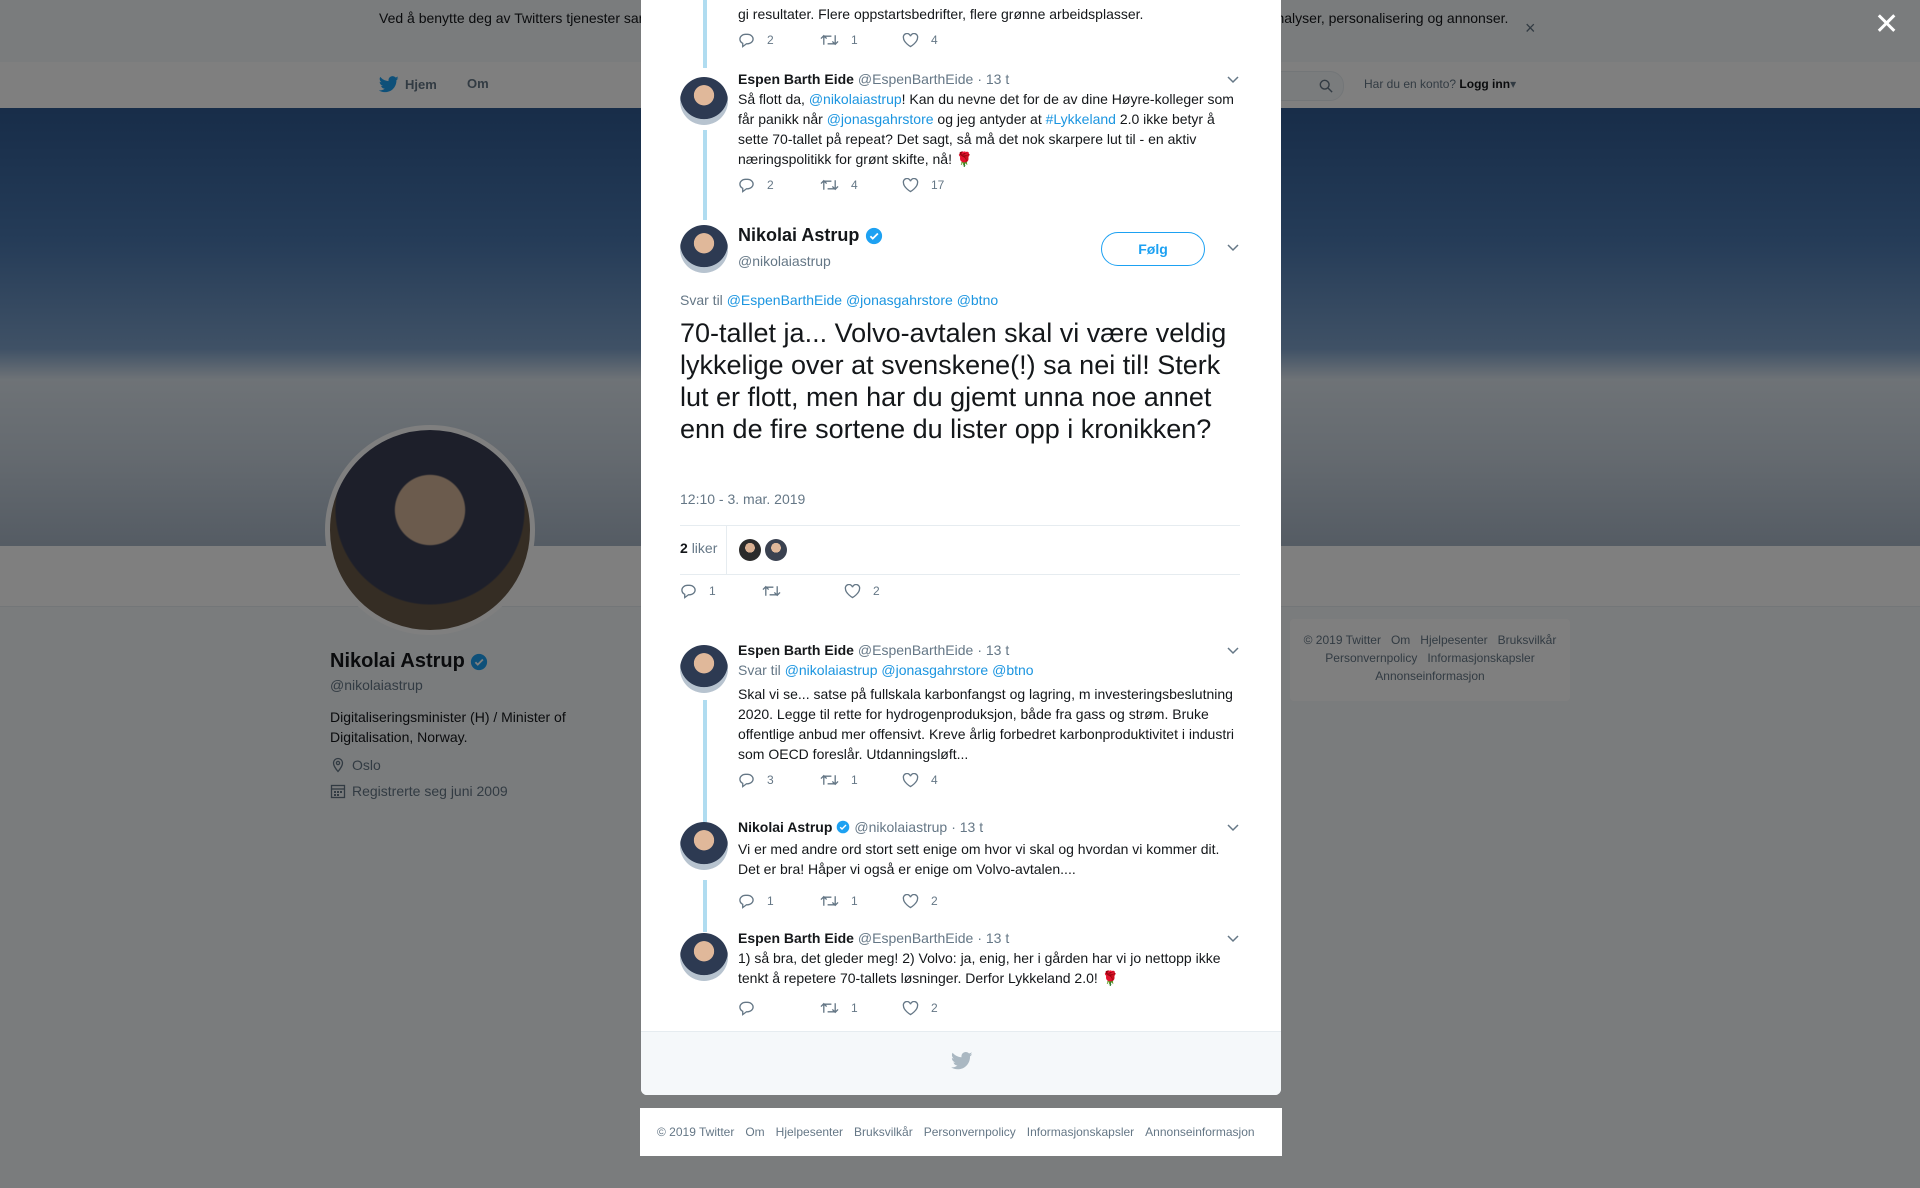 The width and height of the screenshot is (1920, 1188). I want to click on footer-cookies: Informasjonskapsler, so click(1080, 1132).